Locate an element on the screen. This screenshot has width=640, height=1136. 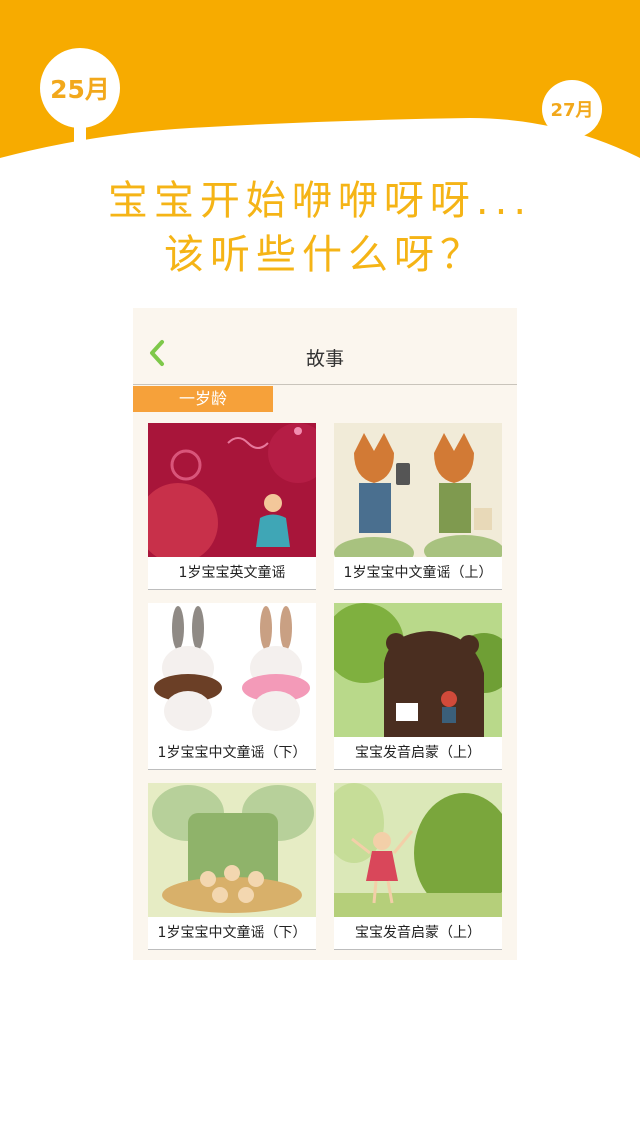
story-card: 1岁宝宝中文童谣（上） is located at coordinates (418, 506).